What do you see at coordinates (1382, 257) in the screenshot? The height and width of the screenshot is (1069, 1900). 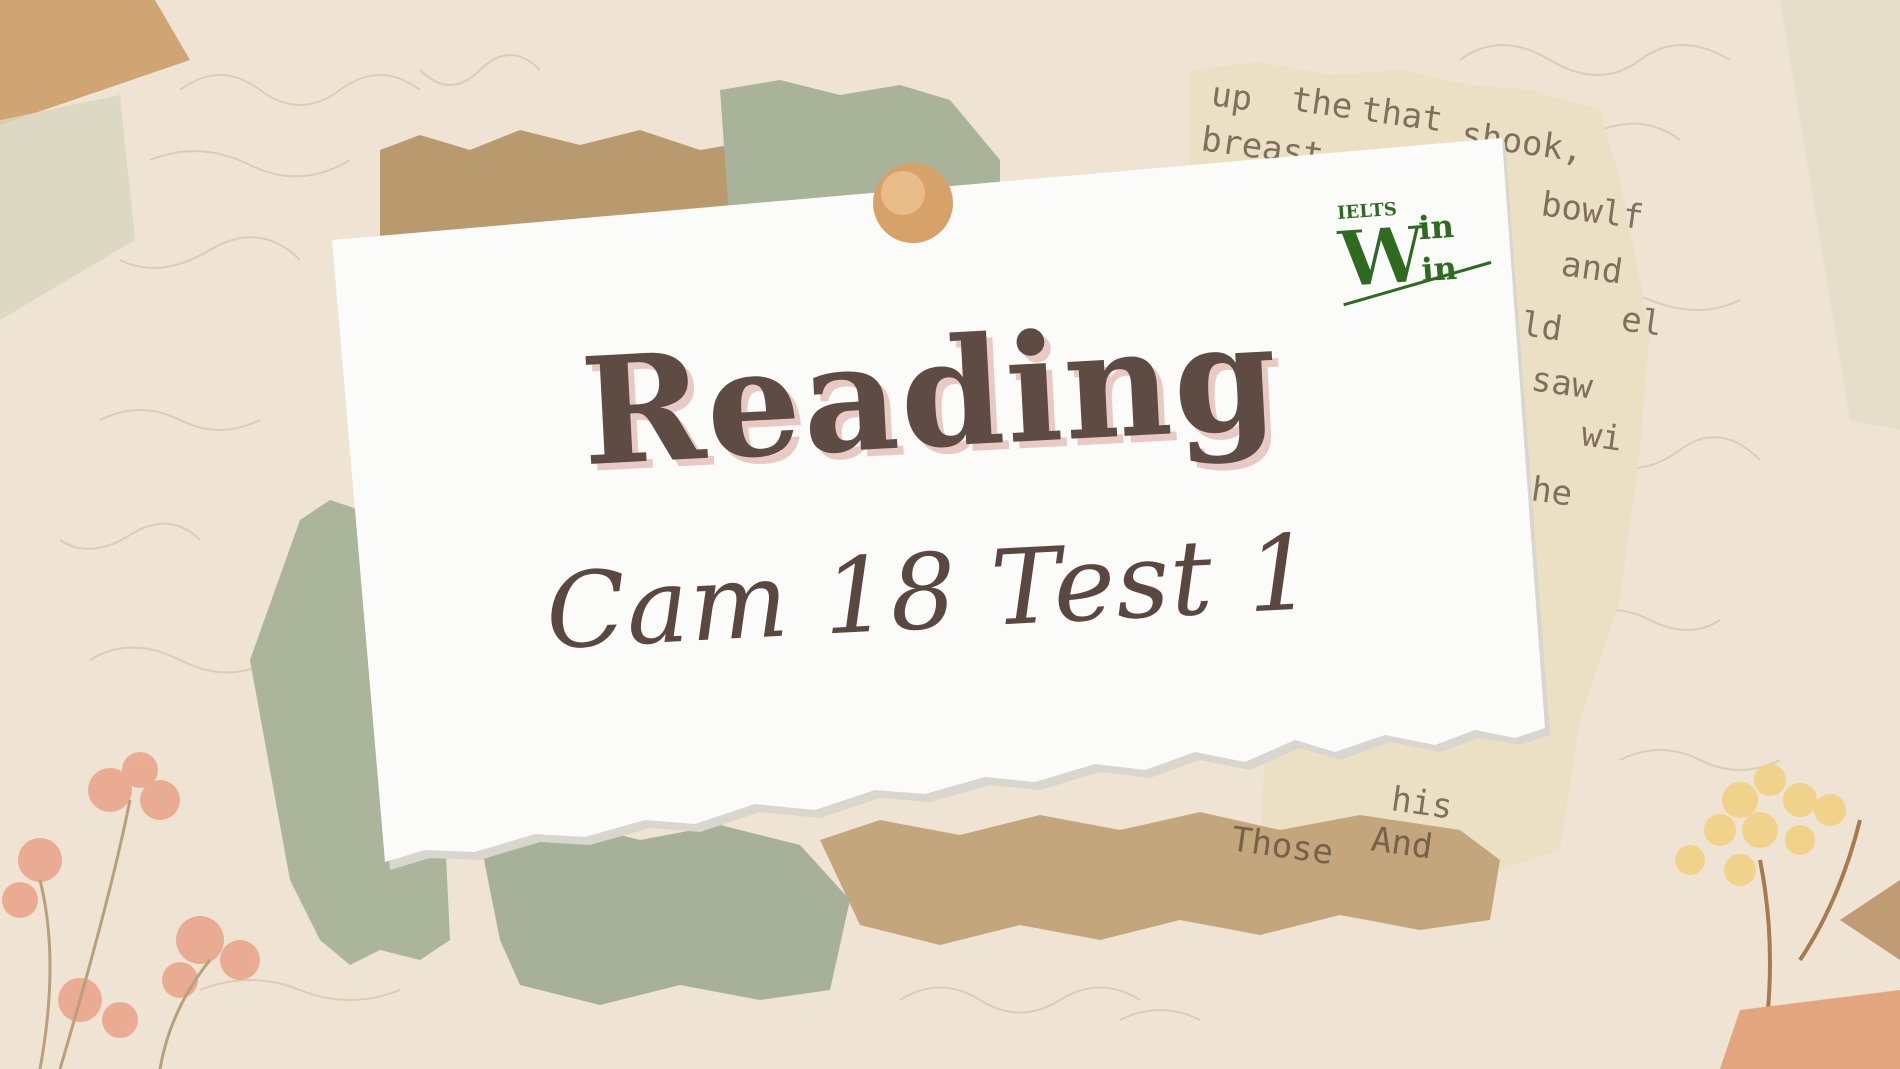 I see `logo-w-letter: W` at bounding box center [1382, 257].